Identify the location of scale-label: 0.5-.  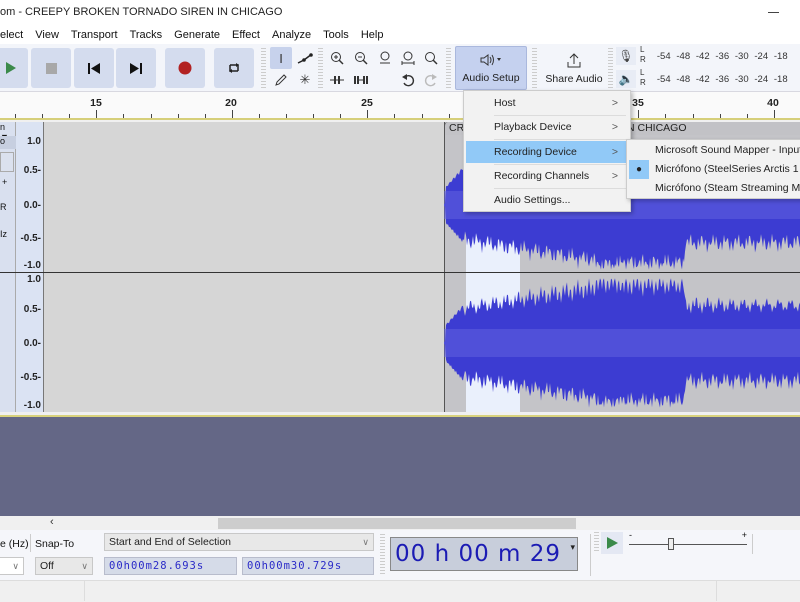
(32, 170).